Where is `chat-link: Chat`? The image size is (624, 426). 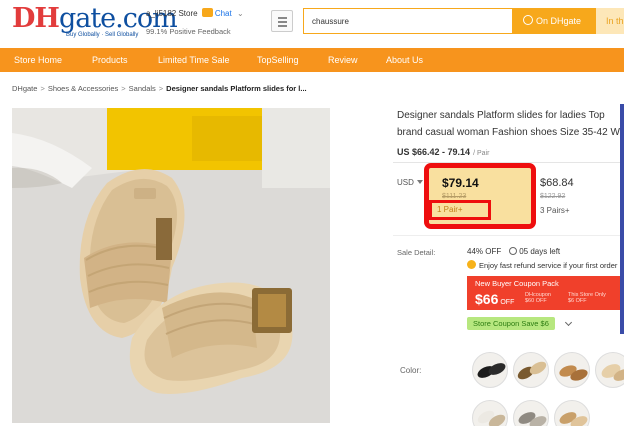
chat-link: Chat is located at coordinates (223, 13).